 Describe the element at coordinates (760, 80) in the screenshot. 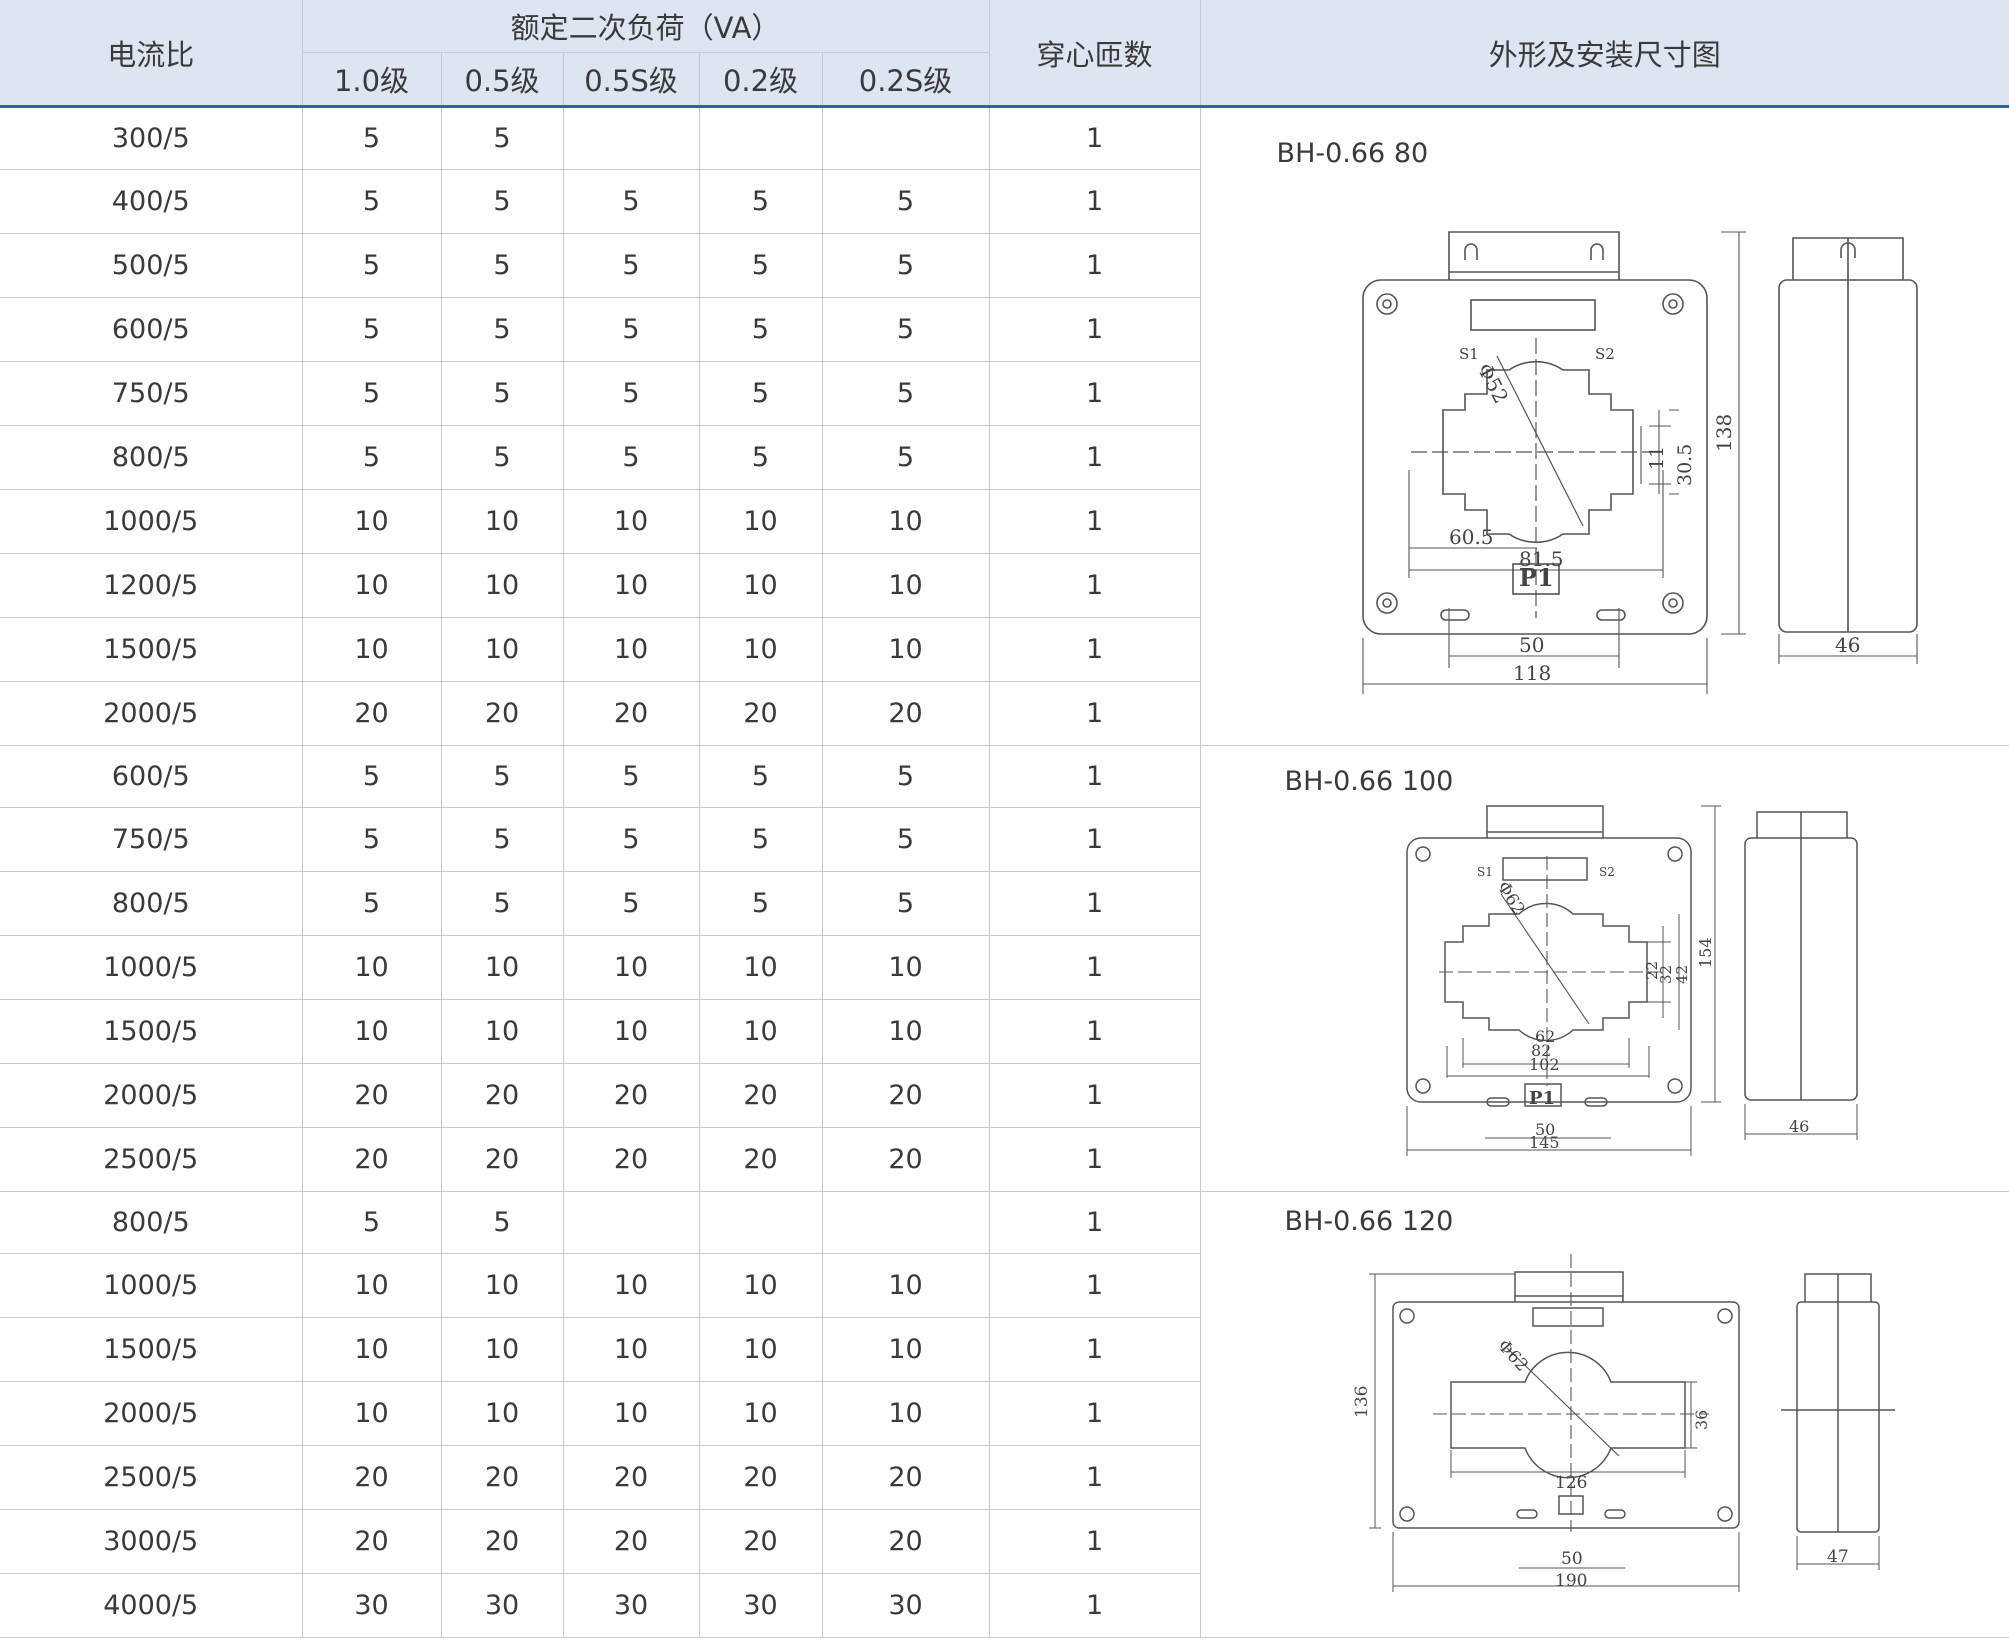

I see `header-class-0-2: 0.2级` at that location.